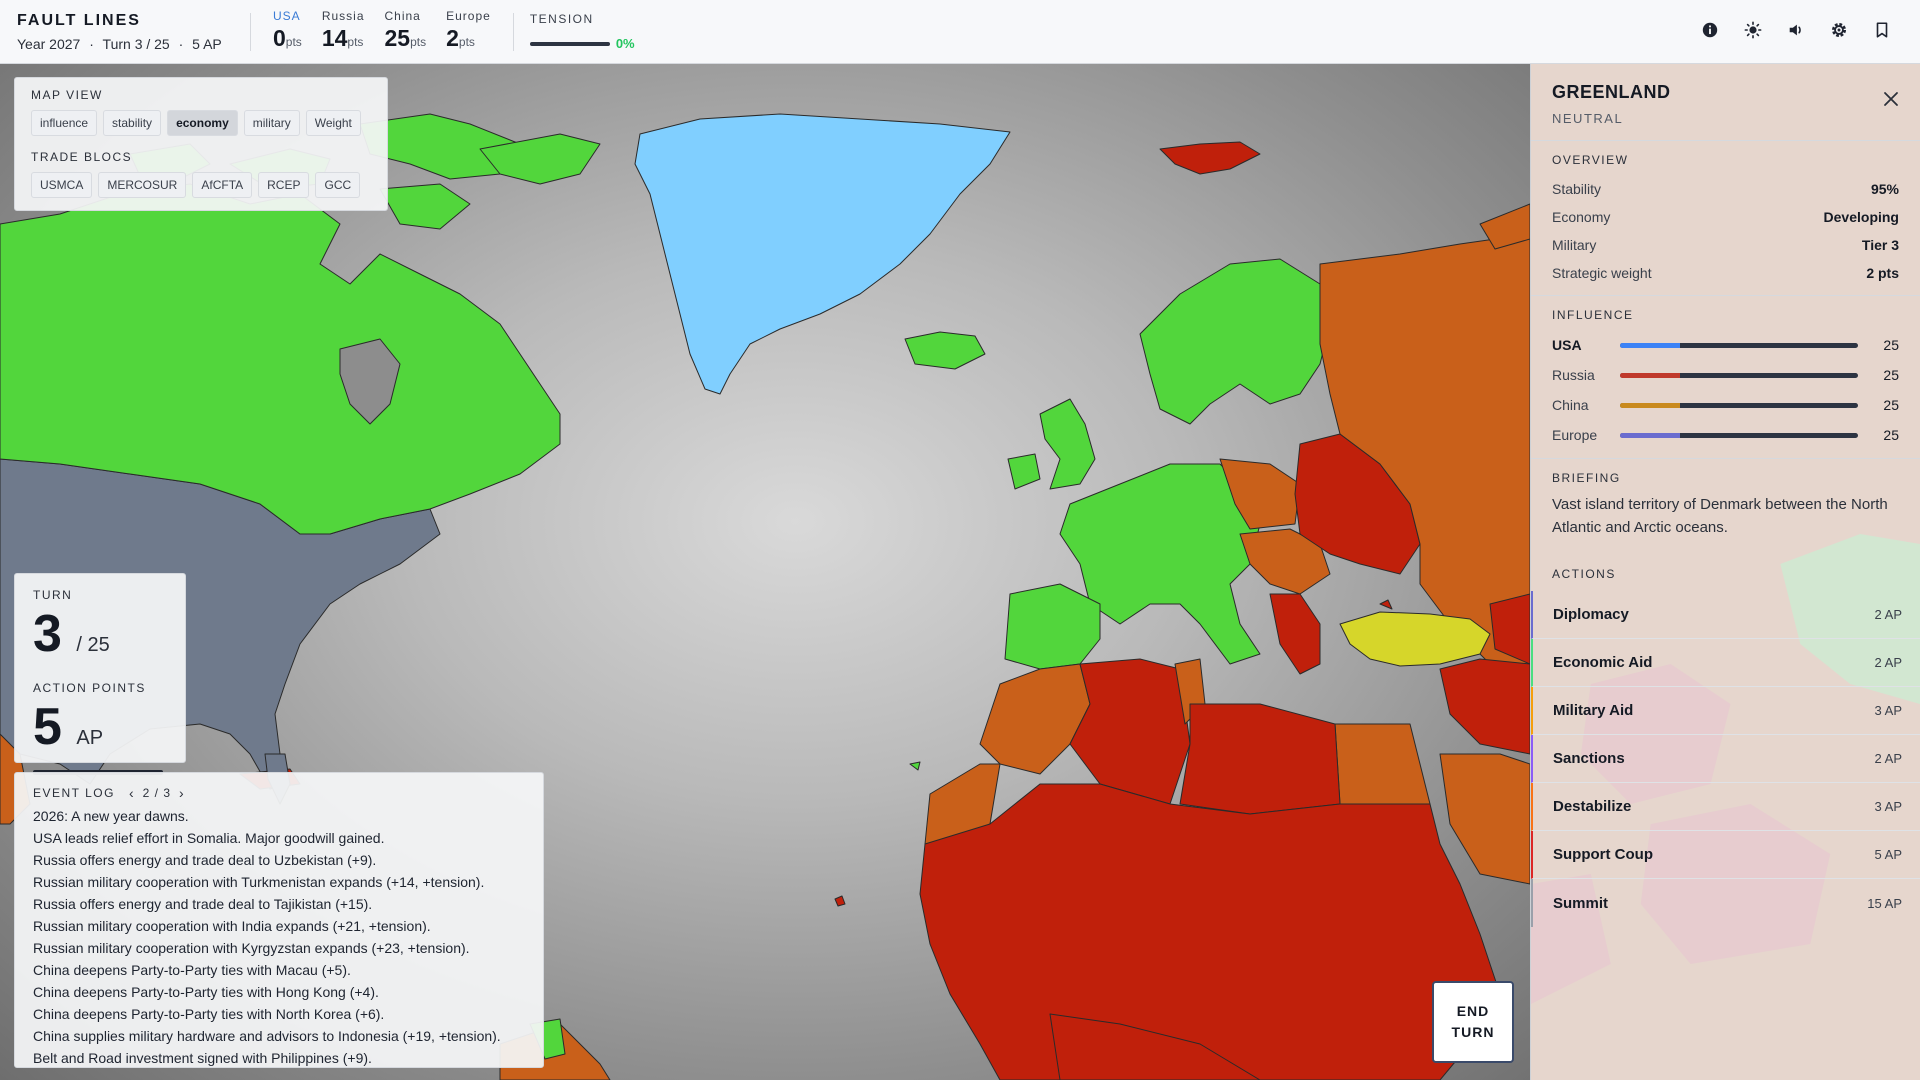 This screenshot has height=1080, width=1920. I want to click on turn-number: 3, so click(47, 634).